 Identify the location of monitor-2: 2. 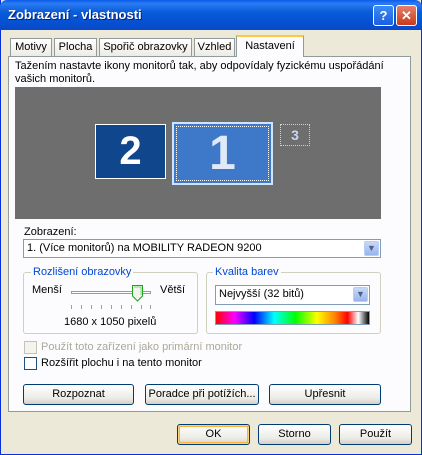
(130, 151).